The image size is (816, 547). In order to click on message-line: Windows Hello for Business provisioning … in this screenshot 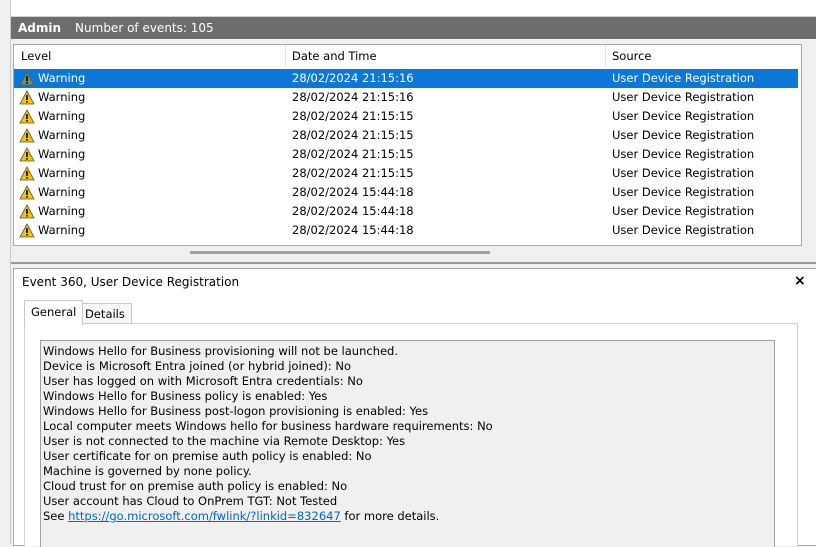, I will do `click(221, 351)`.